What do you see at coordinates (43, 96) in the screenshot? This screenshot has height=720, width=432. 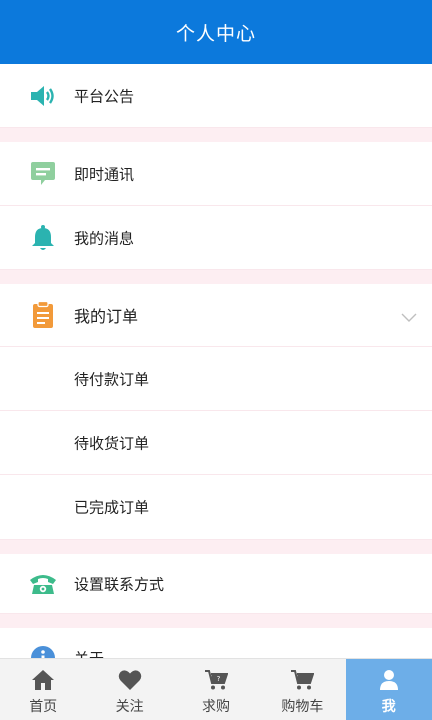 I see `speaker-icon` at bounding box center [43, 96].